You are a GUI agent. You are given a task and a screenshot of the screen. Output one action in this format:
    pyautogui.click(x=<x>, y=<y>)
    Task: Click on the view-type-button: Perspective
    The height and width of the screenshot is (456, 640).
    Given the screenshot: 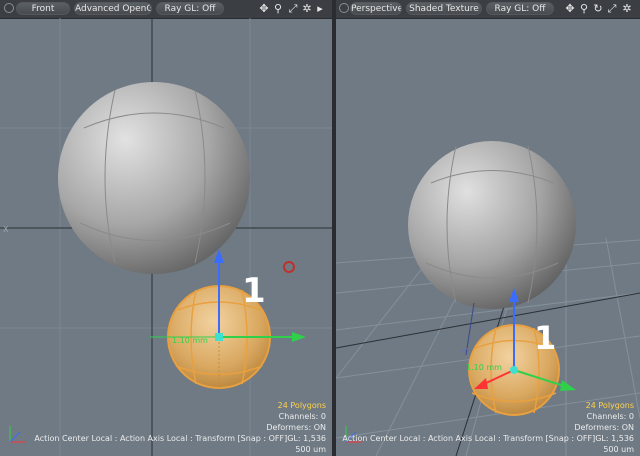 What is the action you would take?
    pyautogui.click(x=376, y=8)
    